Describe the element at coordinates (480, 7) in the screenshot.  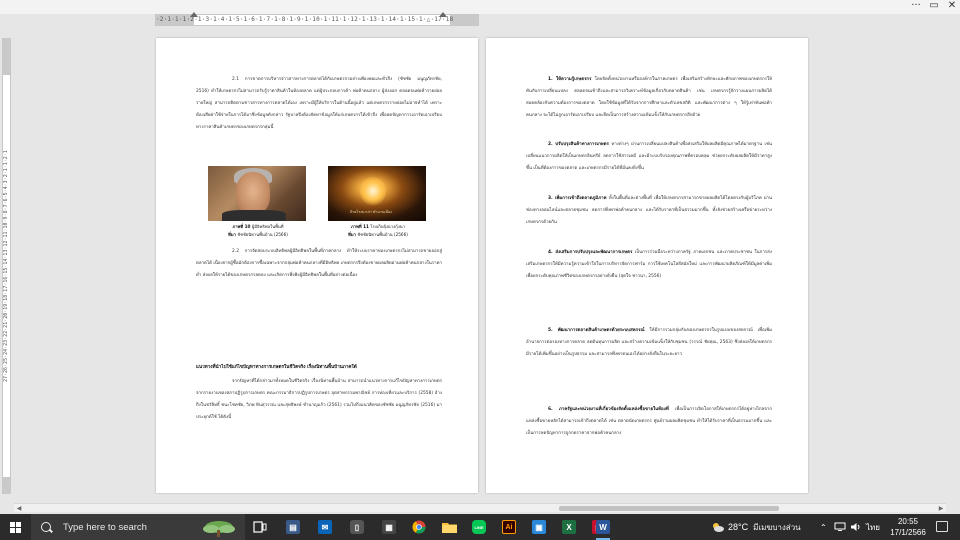
I see `window-title-bar: ··· ▭ ✕` at that location.